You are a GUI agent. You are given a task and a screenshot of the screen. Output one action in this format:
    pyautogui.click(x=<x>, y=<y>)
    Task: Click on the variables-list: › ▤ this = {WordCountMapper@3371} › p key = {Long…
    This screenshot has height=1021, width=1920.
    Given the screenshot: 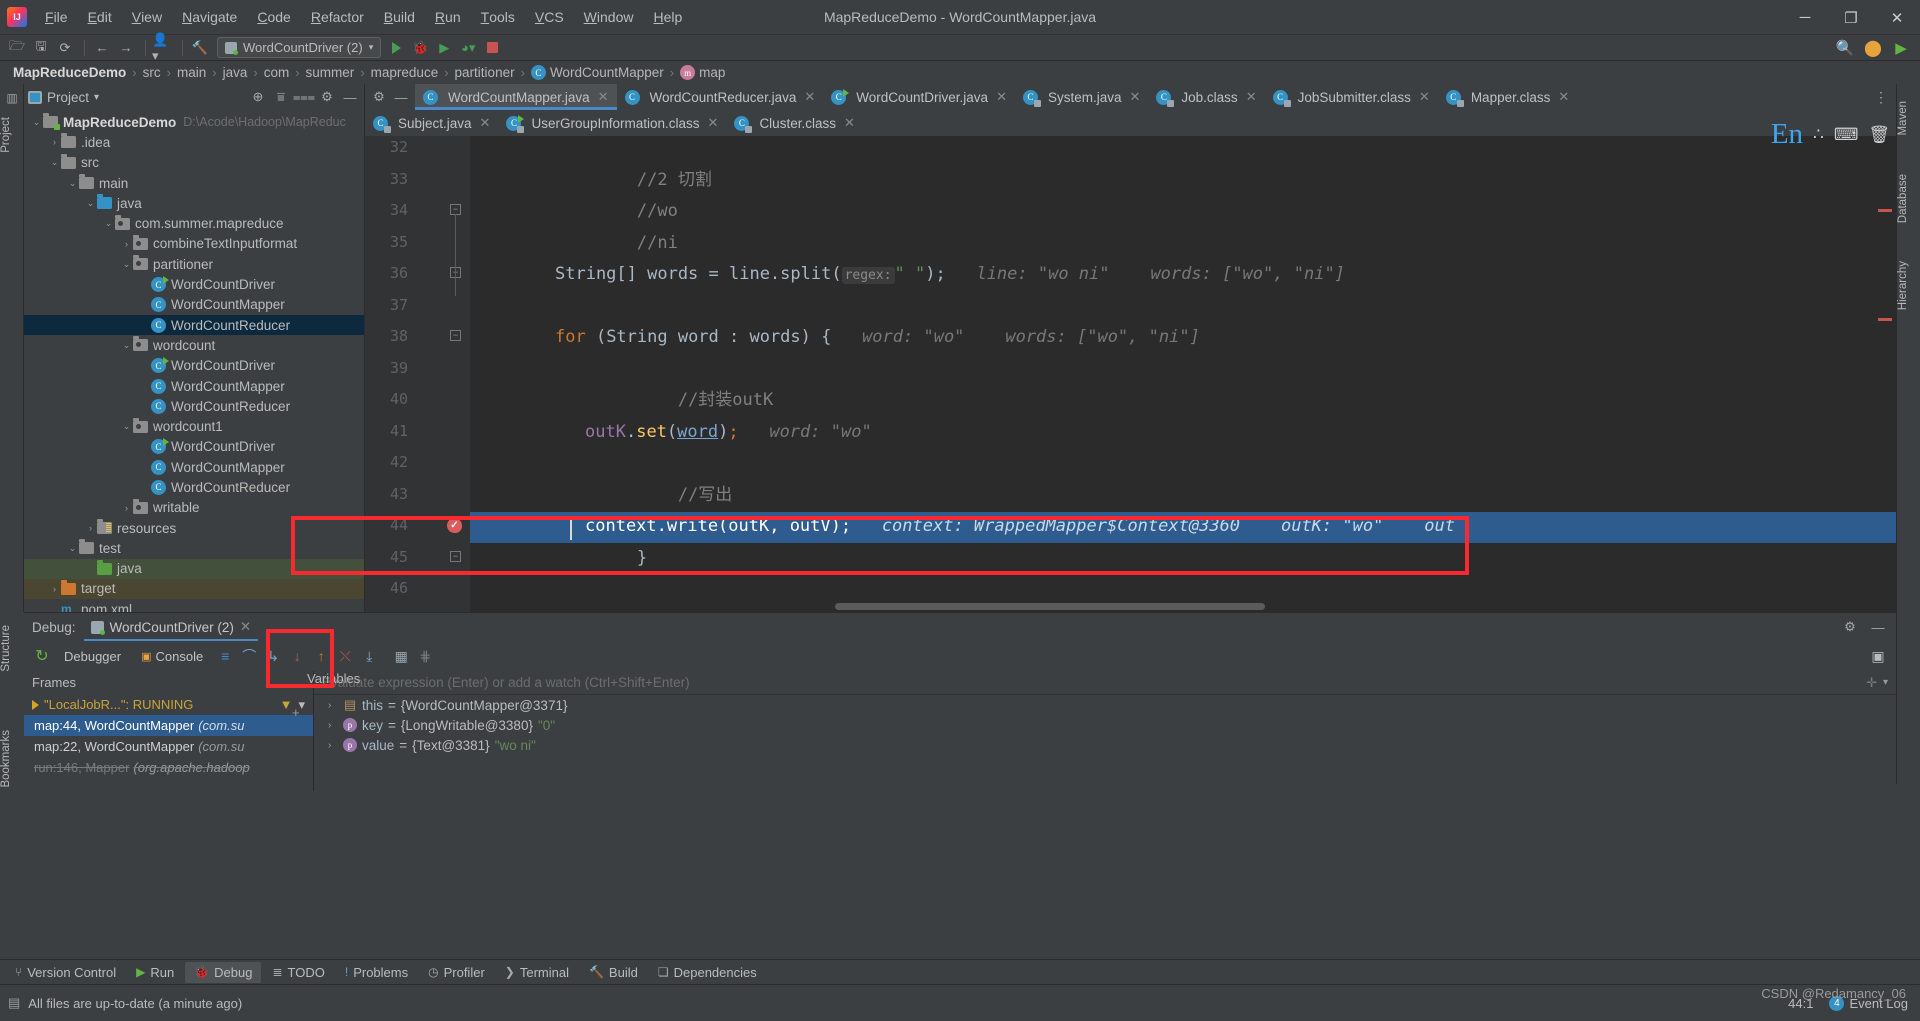 What is the action you would take?
    pyautogui.click(x=1105, y=725)
    